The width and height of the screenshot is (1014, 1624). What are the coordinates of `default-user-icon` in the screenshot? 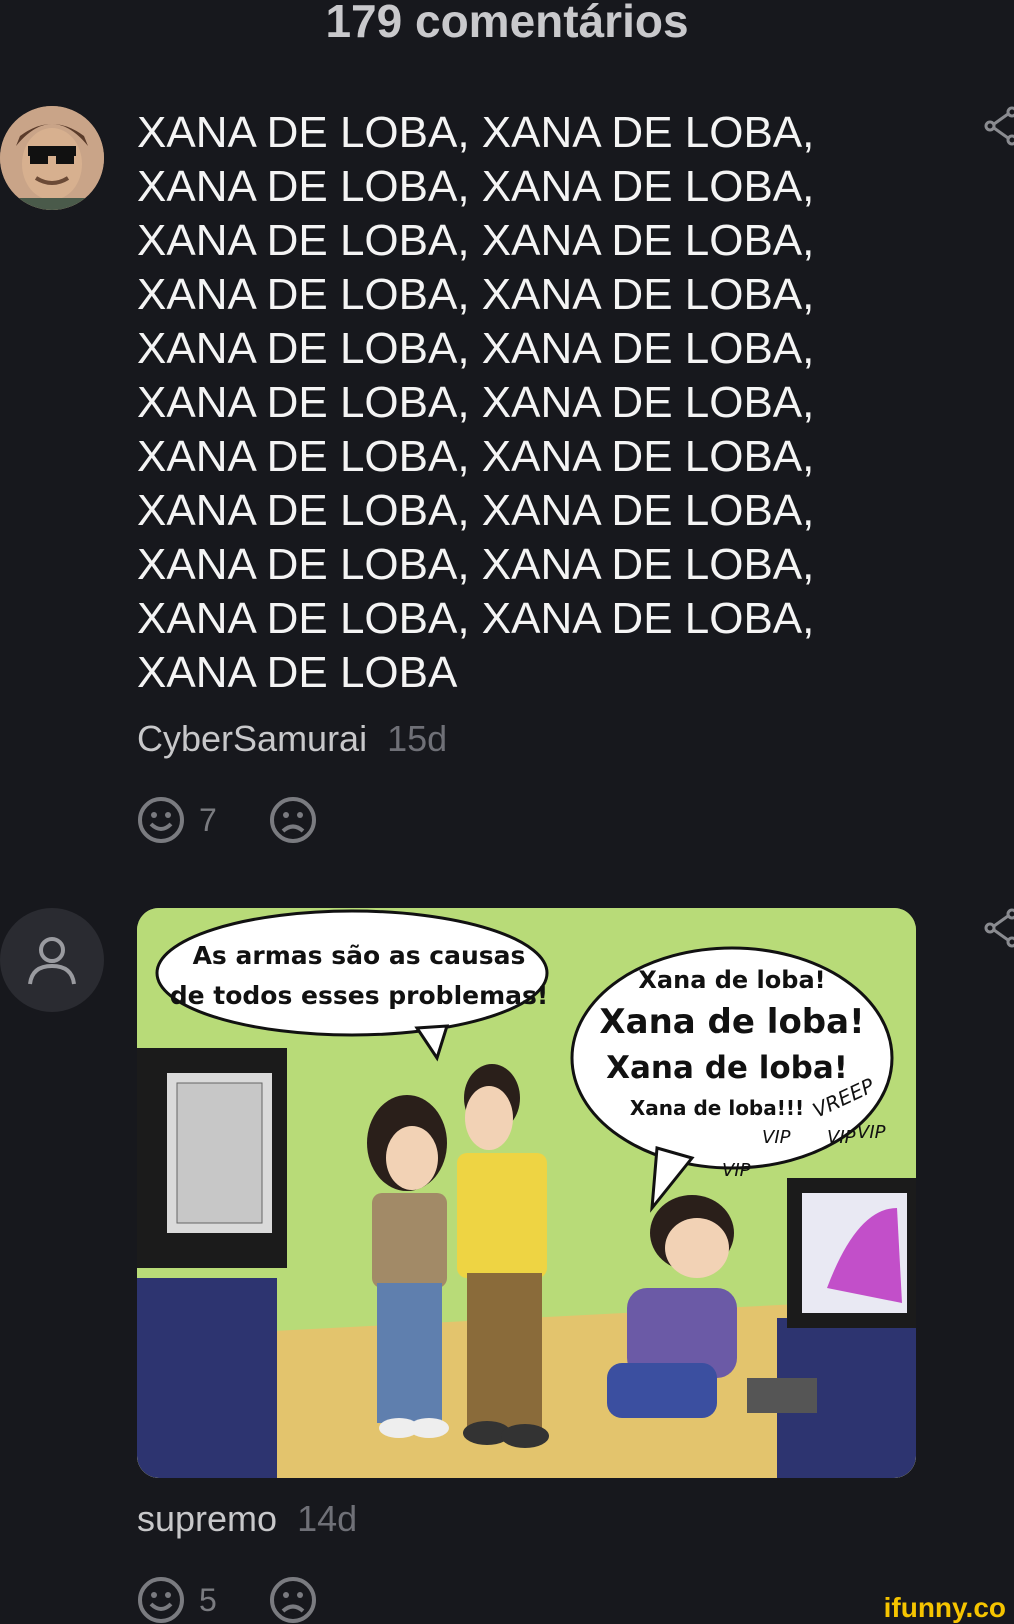 It's located at (52, 961).